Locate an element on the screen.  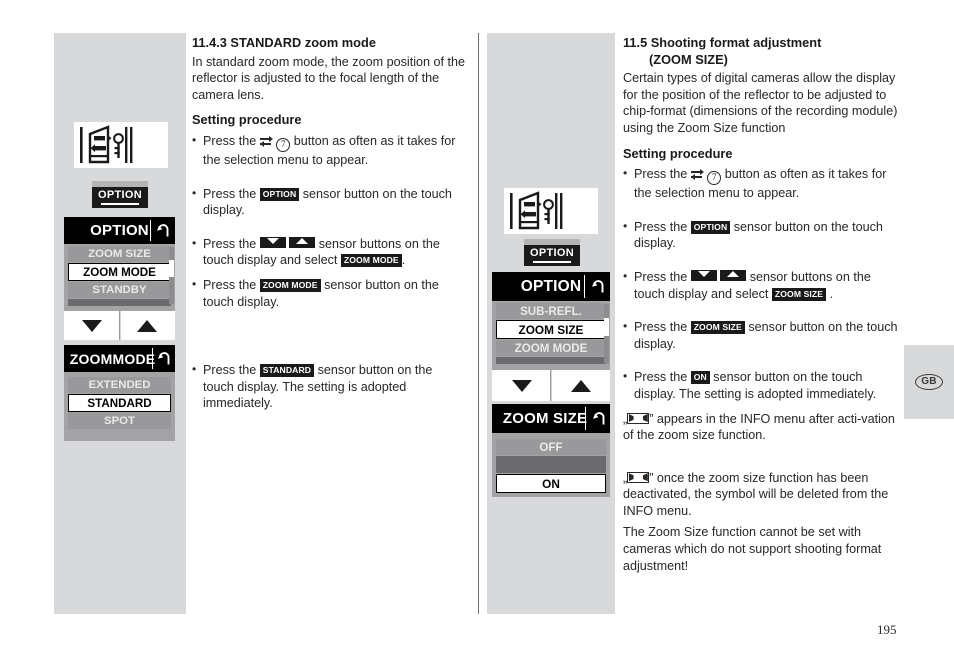
option-sensor-button-left: OPTION is located at coordinates (120, 194).